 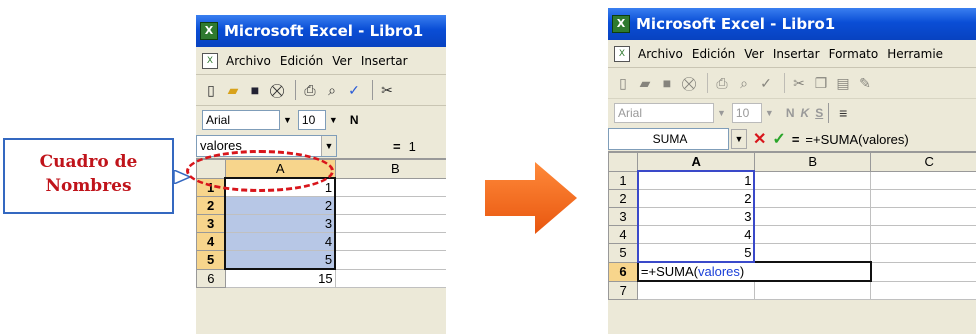 What do you see at coordinates (812, 290) in the screenshot?
I see `cell-b7` at bounding box center [812, 290].